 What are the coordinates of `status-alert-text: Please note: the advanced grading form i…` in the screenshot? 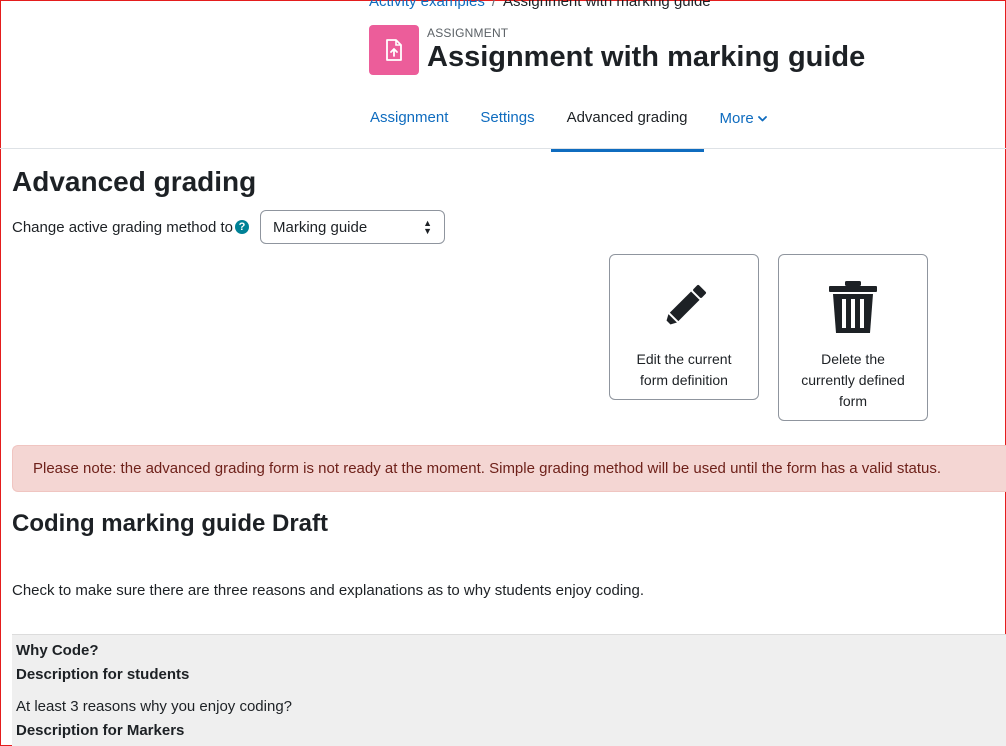 It's located at (487, 468).